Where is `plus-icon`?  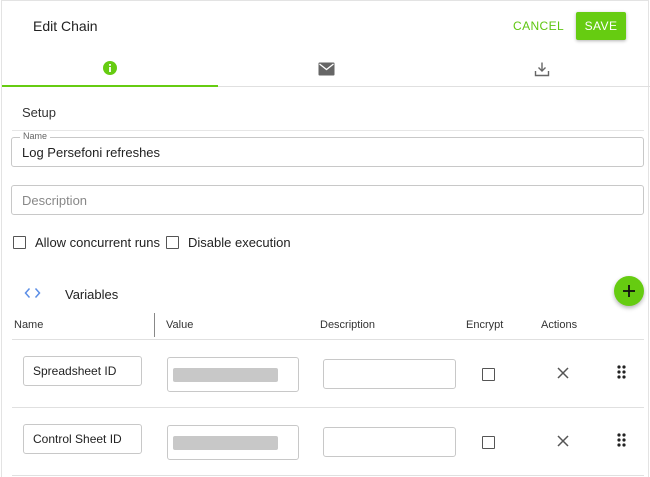
plus-icon is located at coordinates (629, 291).